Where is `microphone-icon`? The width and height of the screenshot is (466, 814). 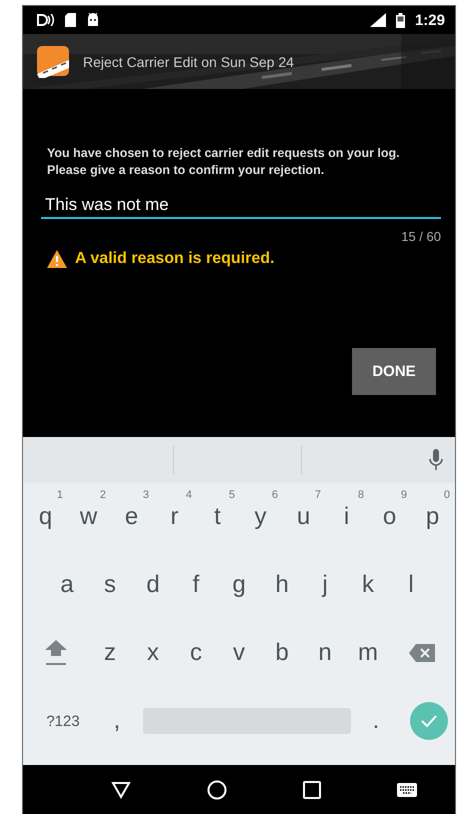
microphone-icon is located at coordinates (436, 460).